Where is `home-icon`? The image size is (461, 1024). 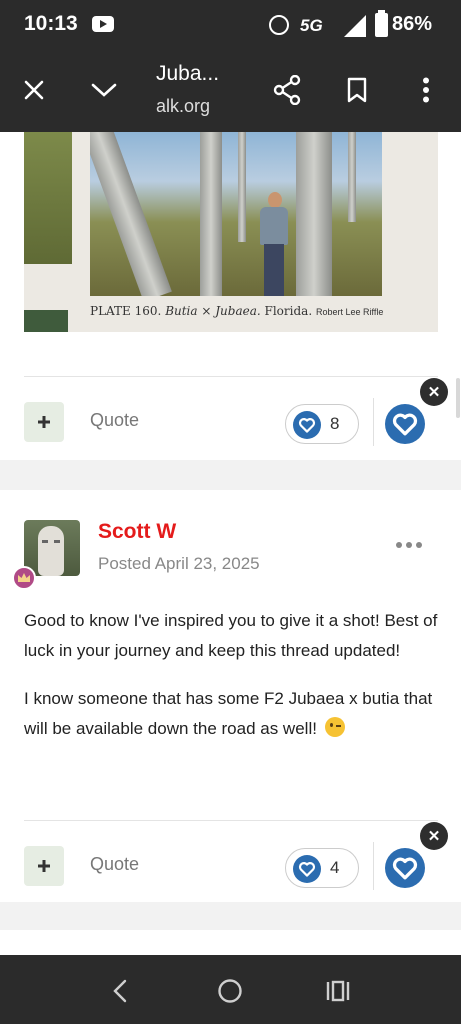 home-icon is located at coordinates (230, 991).